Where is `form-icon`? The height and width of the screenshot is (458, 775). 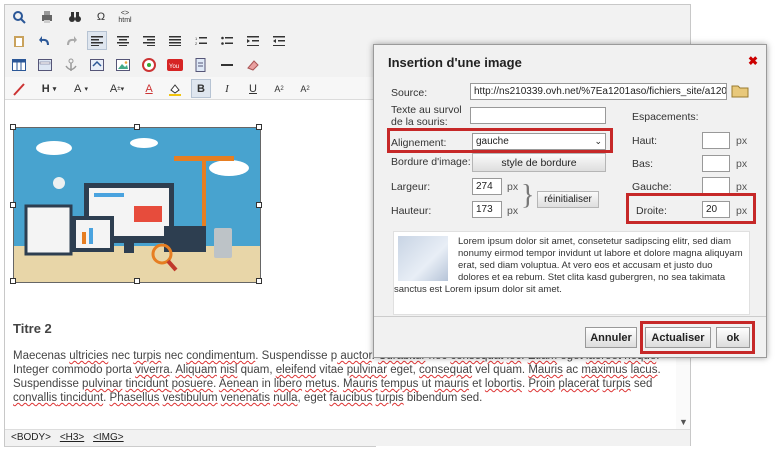
form-icon is located at coordinates (45, 64).